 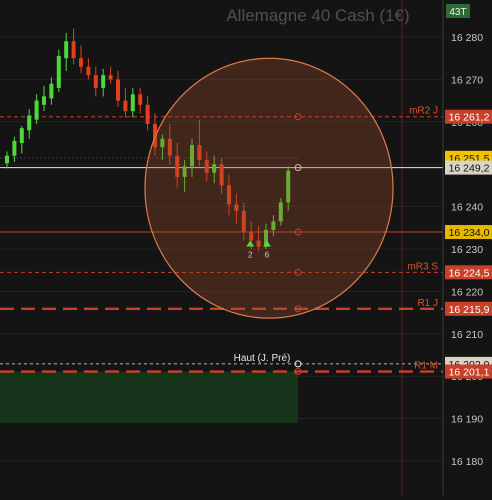 What do you see at coordinates (267, 255) in the screenshot?
I see `signal-marker-label: 6` at bounding box center [267, 255].